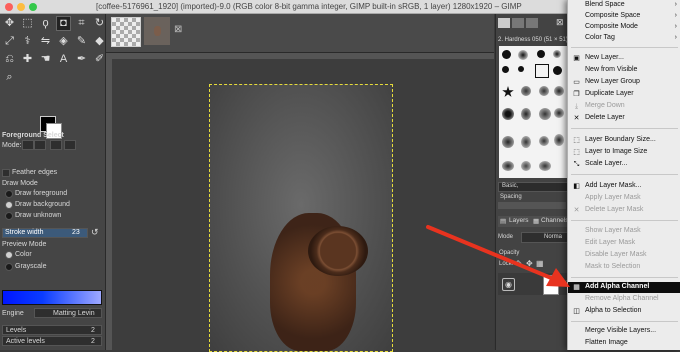 The image size is (680, 352). What do you see at coordinates (533, 112) in the screenshot?
I see `brush-grid` at bounding box center [533, 112].